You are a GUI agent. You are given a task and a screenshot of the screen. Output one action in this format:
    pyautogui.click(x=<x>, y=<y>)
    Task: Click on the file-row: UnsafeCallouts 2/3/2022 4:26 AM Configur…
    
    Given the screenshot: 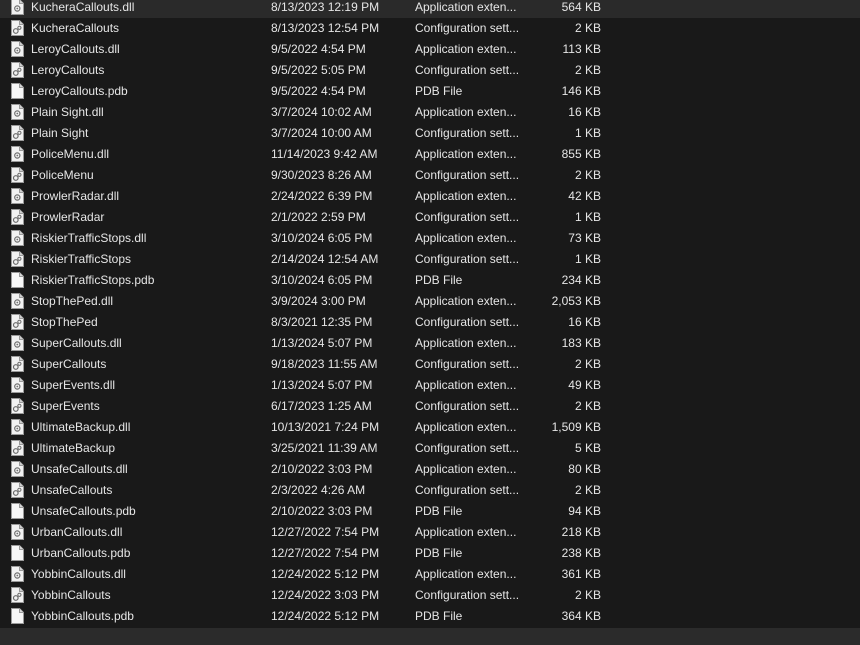 What is the action you would take?
    pyautogui.click(x=430, y=490)
    